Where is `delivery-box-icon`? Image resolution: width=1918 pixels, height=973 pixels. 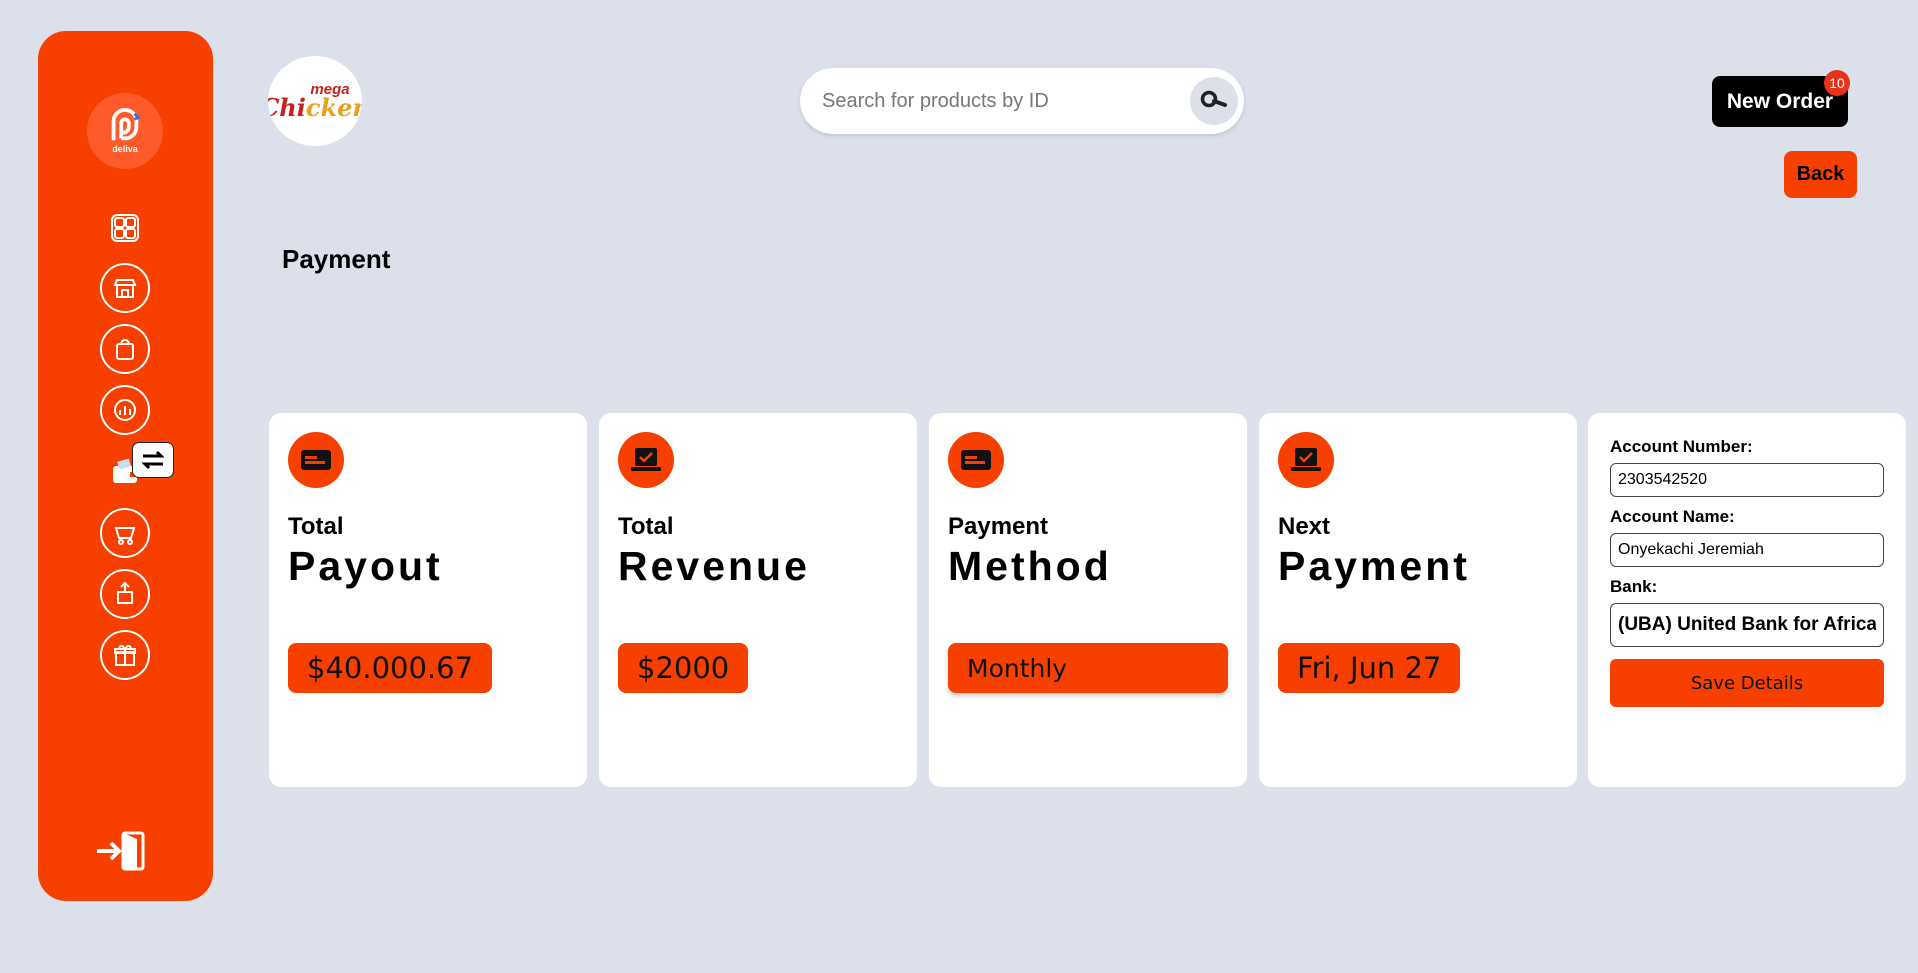
delivery-box-icon is located at coordinates (125, 594).